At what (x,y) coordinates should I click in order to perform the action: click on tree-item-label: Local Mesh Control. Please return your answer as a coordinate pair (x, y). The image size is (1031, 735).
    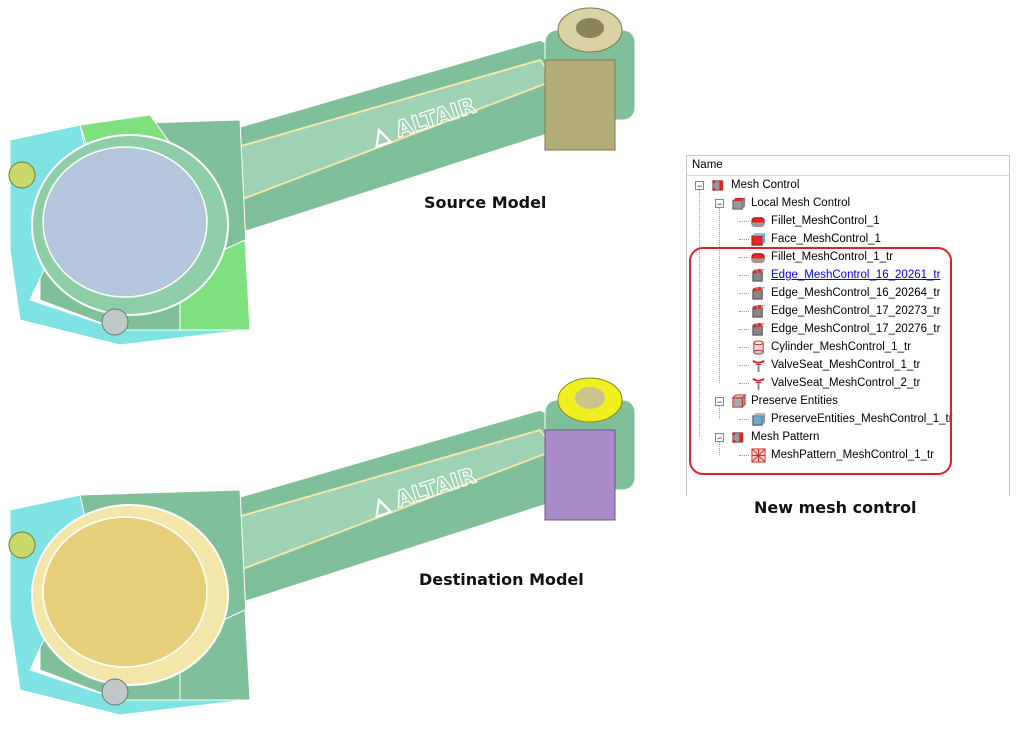
    Looking at the image, I should click on (801, 203).